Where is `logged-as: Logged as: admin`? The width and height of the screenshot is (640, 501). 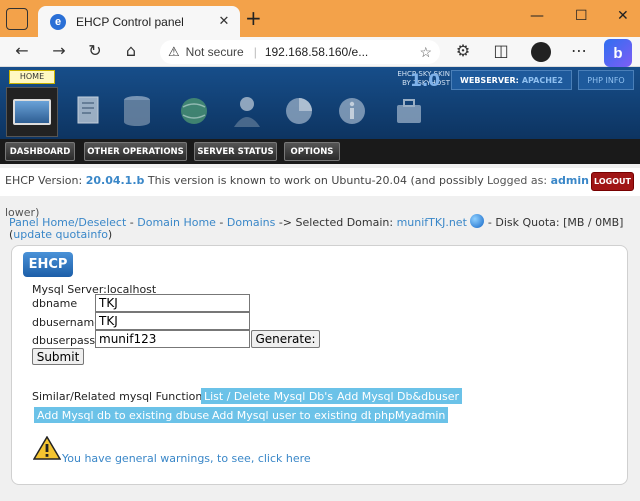
logged-as: Logged as: admin is located at coordinates (538, 180).